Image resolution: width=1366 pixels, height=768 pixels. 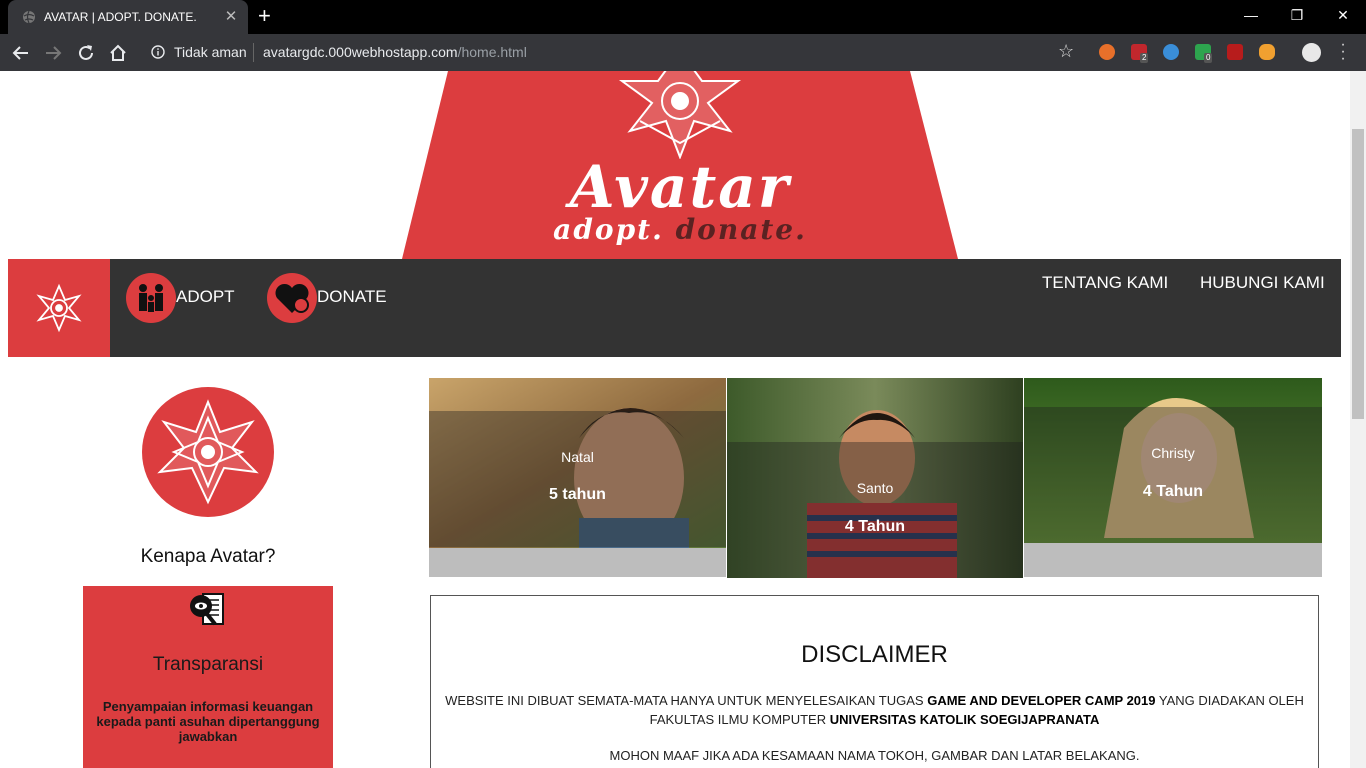 I want to click on nav-donate: DONATE, so click(x=352, y=297).